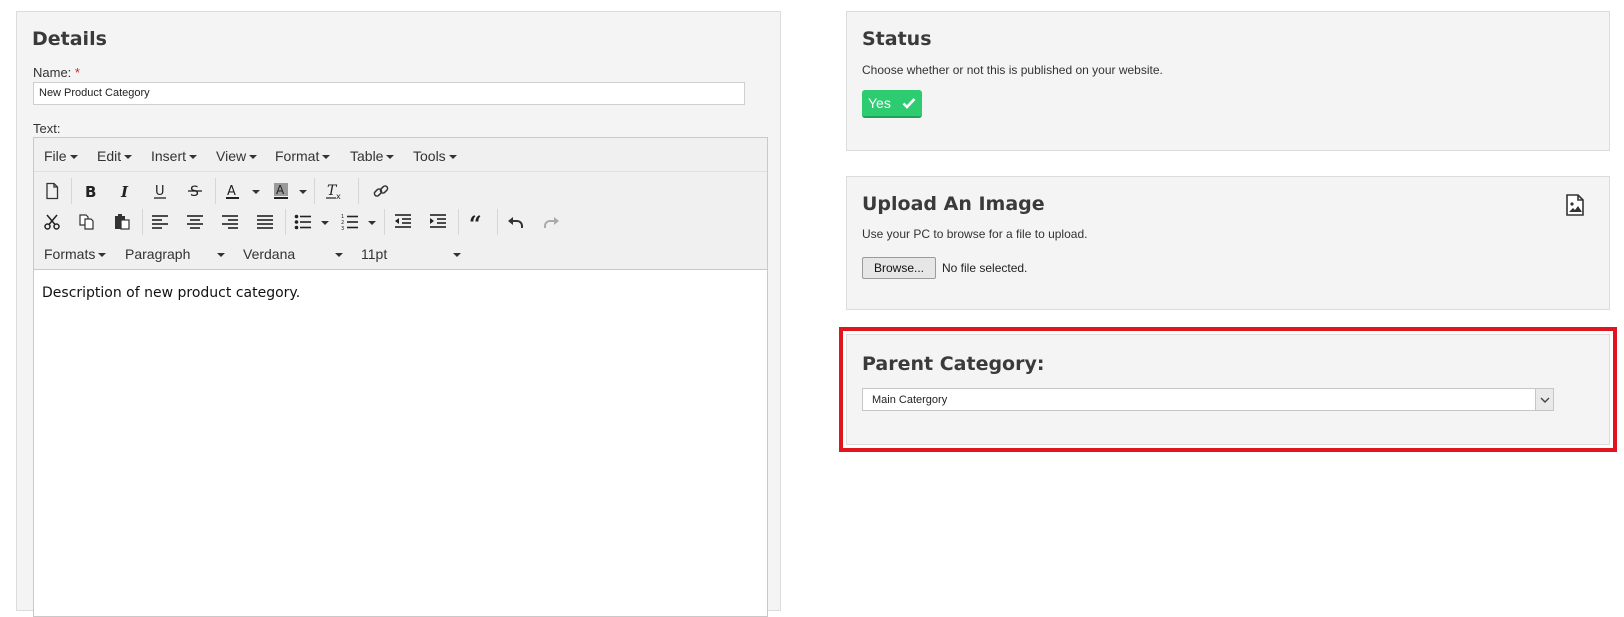 This screenshot has height=617, width=1624. Describe the element at coordinates (109, 156) in the screenshot. I see `menu-edit-label: Edit` at that location.